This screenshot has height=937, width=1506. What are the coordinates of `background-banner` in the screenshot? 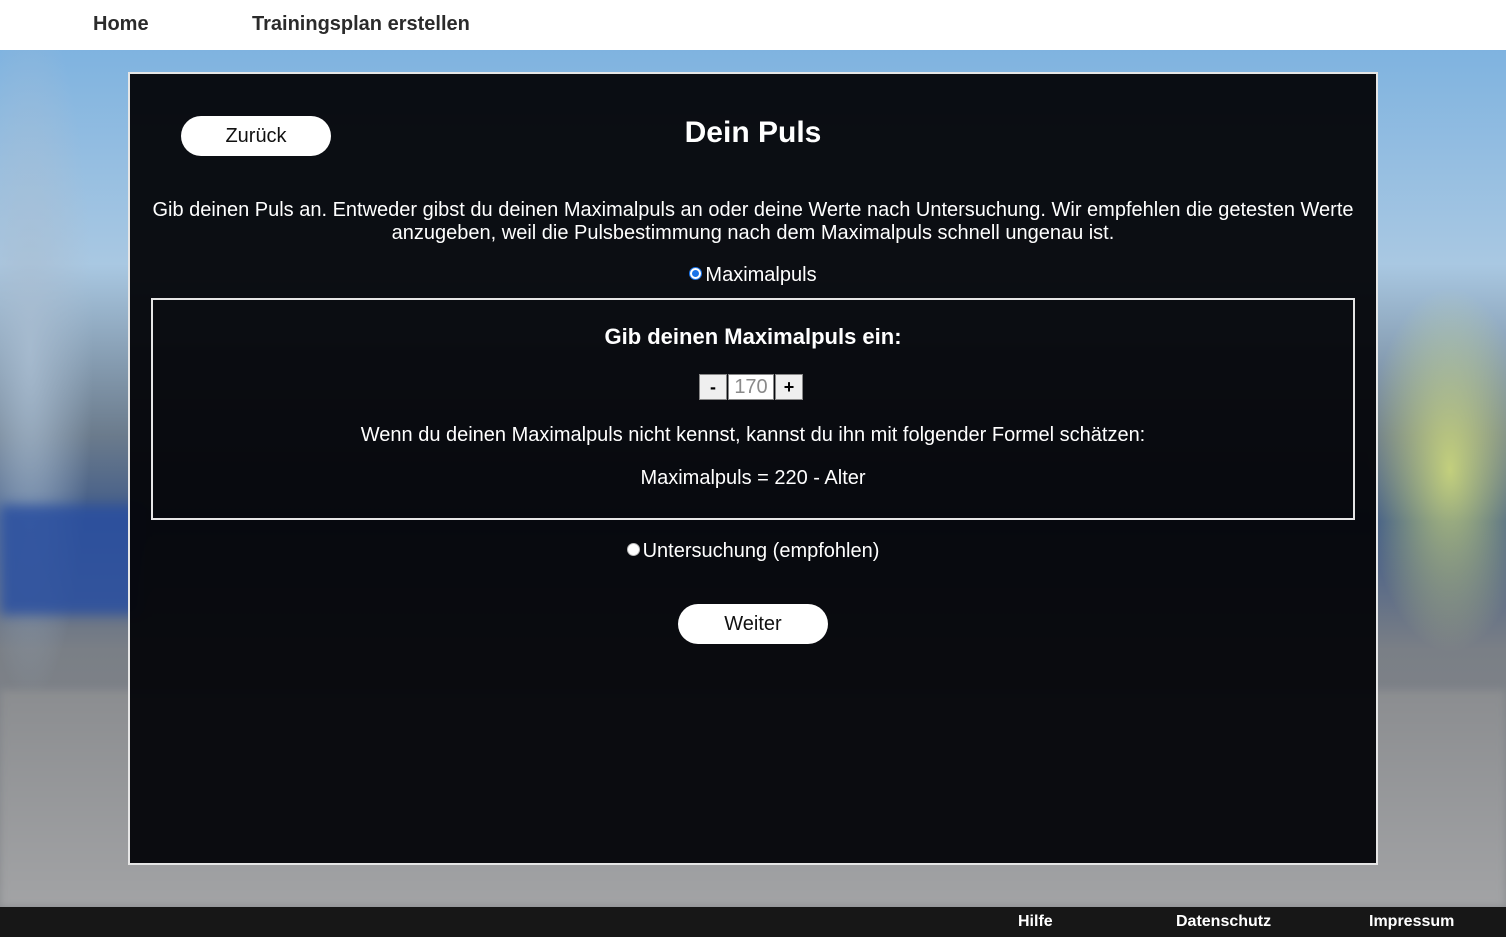 It's located at (70, 560).